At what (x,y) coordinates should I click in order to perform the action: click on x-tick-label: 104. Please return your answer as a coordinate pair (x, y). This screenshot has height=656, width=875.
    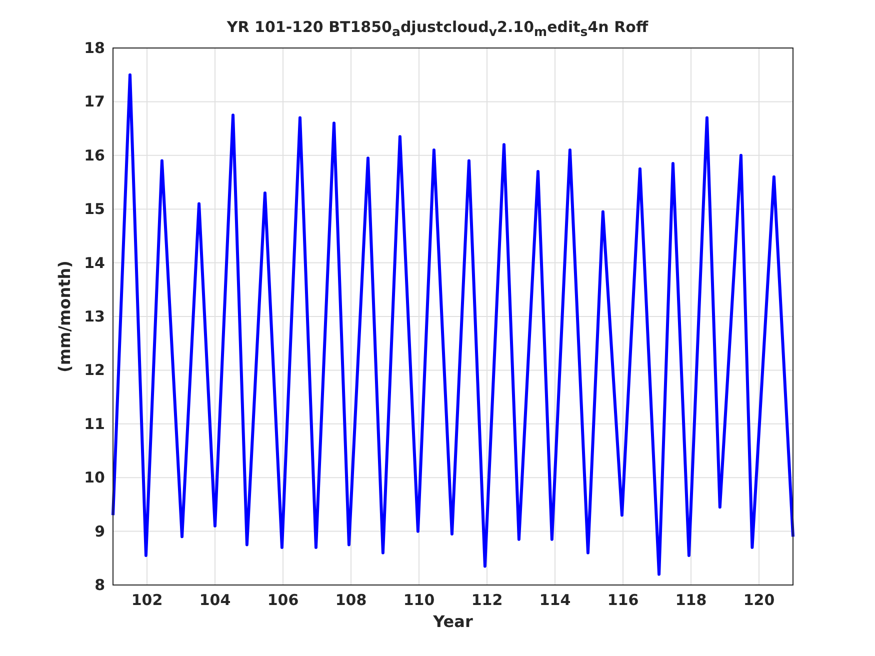
    Looking at the image, I should click on (215, 600).